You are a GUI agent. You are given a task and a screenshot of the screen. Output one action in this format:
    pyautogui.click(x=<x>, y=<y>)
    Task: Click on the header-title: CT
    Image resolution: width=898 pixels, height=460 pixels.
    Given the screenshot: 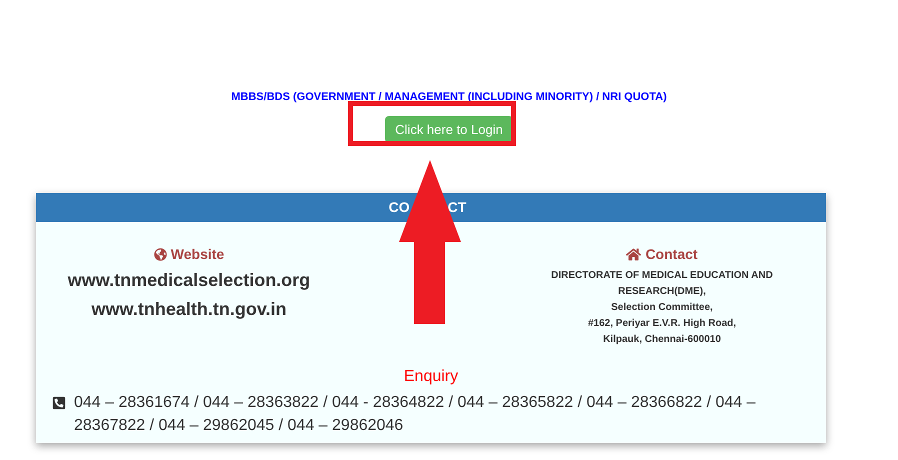 What is the action you would take?
    pyautogui.click(x=457, y=207)
    